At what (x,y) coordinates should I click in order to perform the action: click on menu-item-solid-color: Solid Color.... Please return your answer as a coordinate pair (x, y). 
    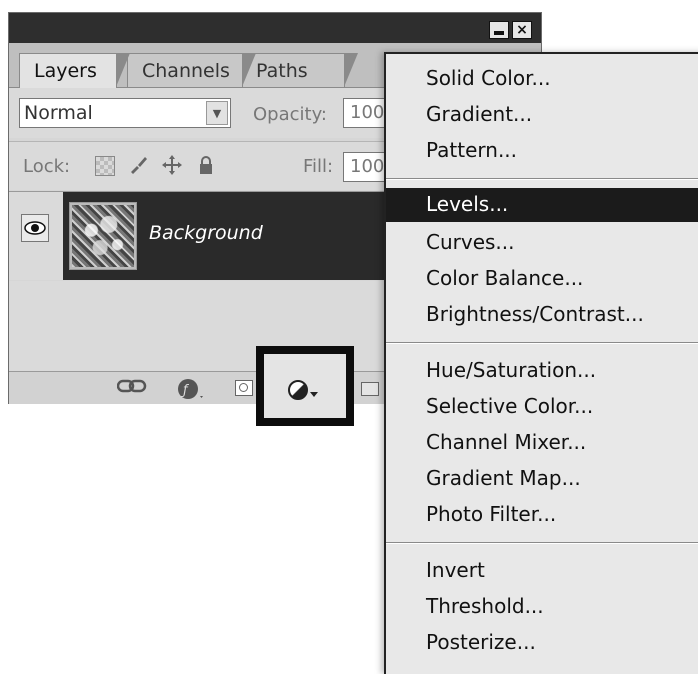
    Looking at the image, I should click on (542, 79).